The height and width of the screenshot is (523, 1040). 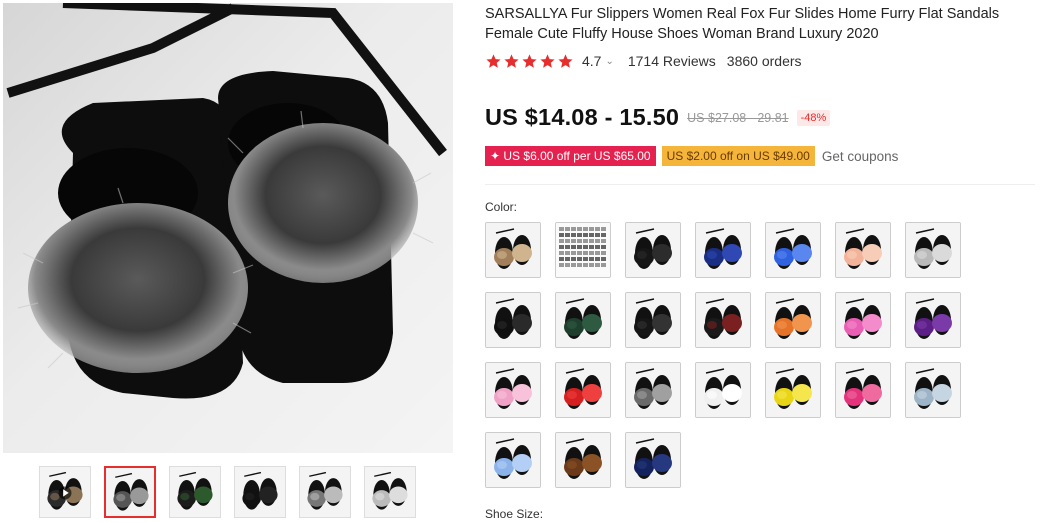 What do you see at coordinates (933, 390) in the screenshot?
I see `color-swatch-grey-blue` at bounding box center [933, 390].